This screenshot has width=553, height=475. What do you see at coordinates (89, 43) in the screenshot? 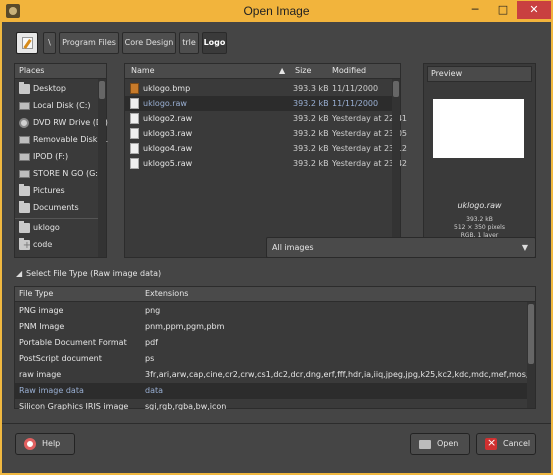
I see `crumb-program-files: Program Files` at bounding box center [89, 43].